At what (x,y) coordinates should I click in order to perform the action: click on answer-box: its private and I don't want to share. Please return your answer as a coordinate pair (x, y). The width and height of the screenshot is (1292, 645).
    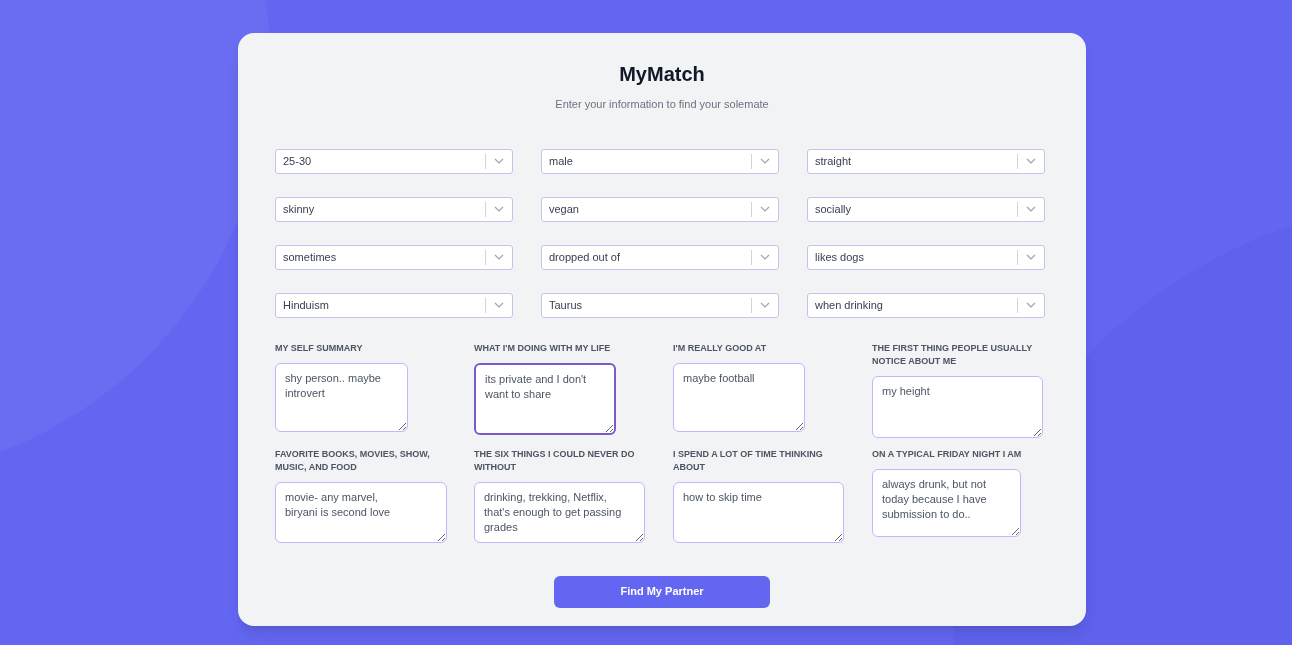
    Looking at the image, I should click on (545, 398).